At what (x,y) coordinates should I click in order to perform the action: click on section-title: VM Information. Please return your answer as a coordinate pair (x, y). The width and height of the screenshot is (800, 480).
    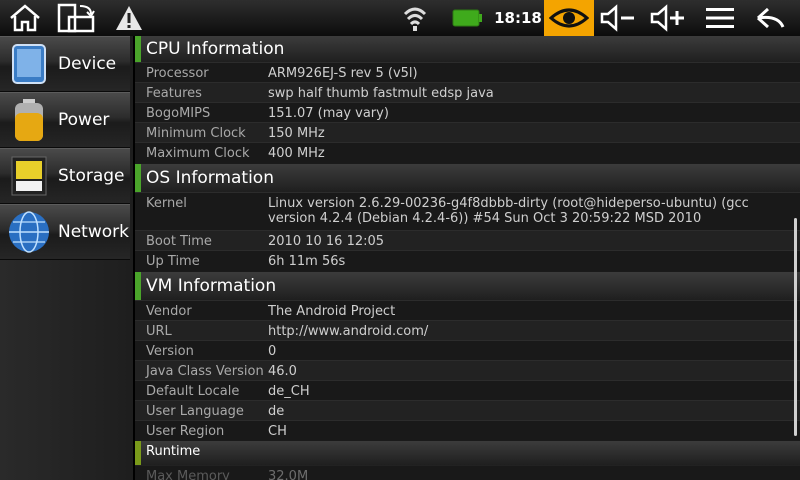
    Looking at the image, I should click on (211, 286).